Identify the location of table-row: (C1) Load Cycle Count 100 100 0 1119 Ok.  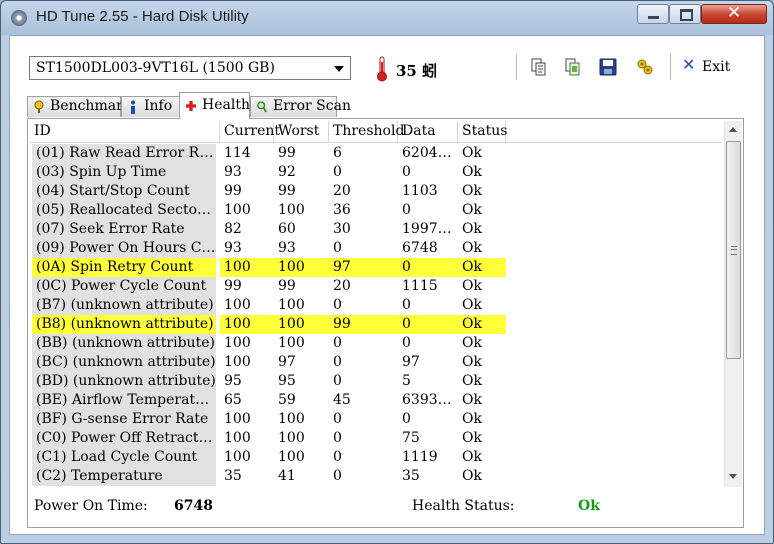
(376, 457).